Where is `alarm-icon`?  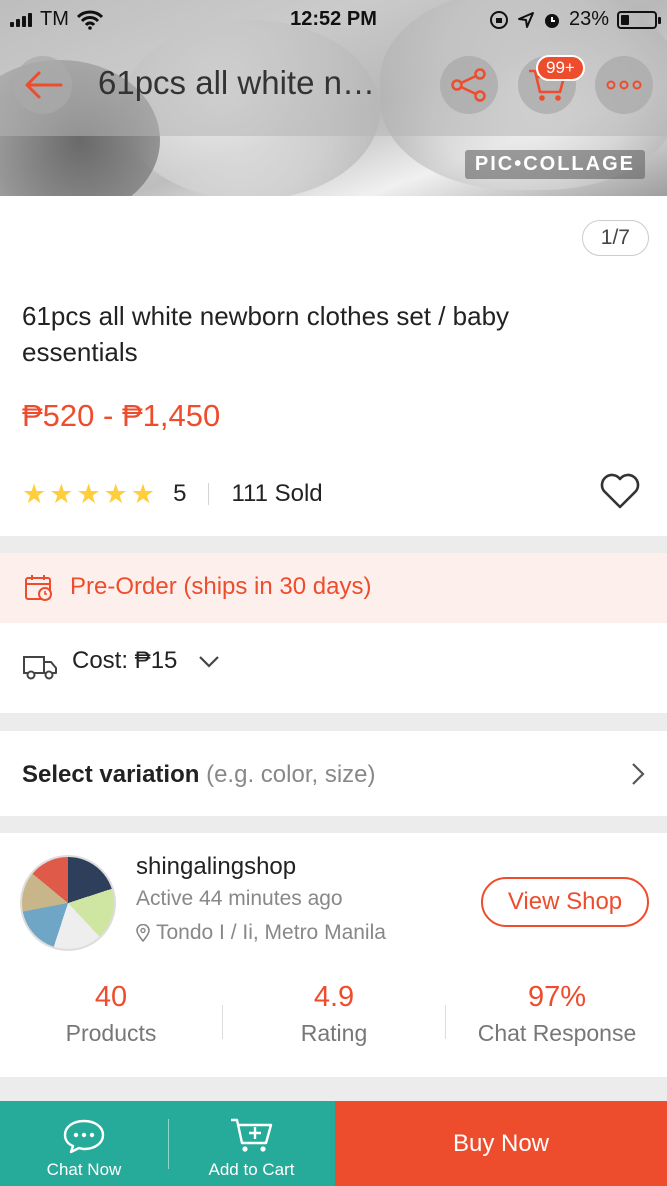
alarm-icon is located at coordinates (551, 20).